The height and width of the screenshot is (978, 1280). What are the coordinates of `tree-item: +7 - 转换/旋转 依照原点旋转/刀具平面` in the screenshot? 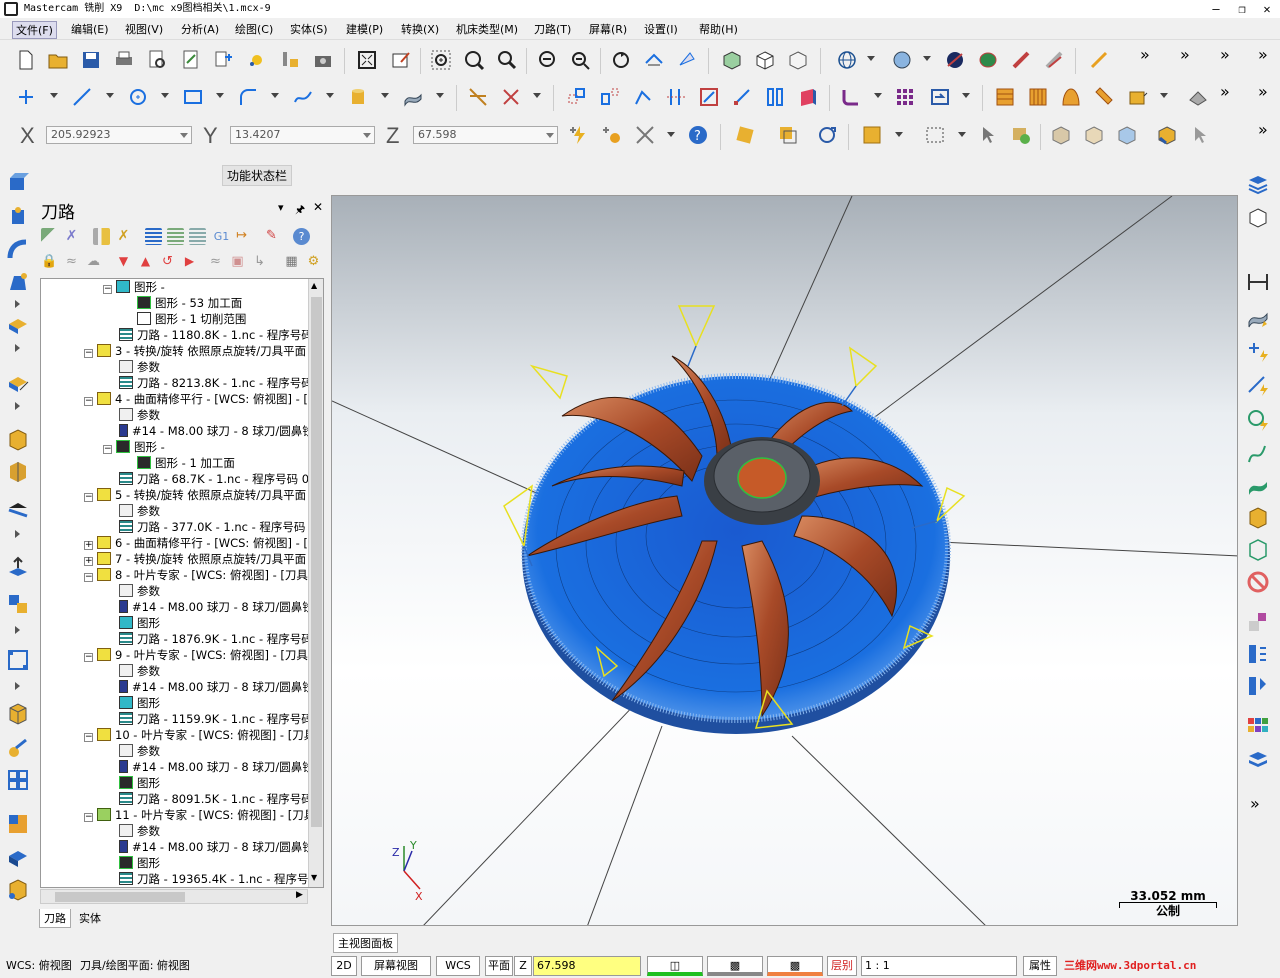 It's located at (195, 559).